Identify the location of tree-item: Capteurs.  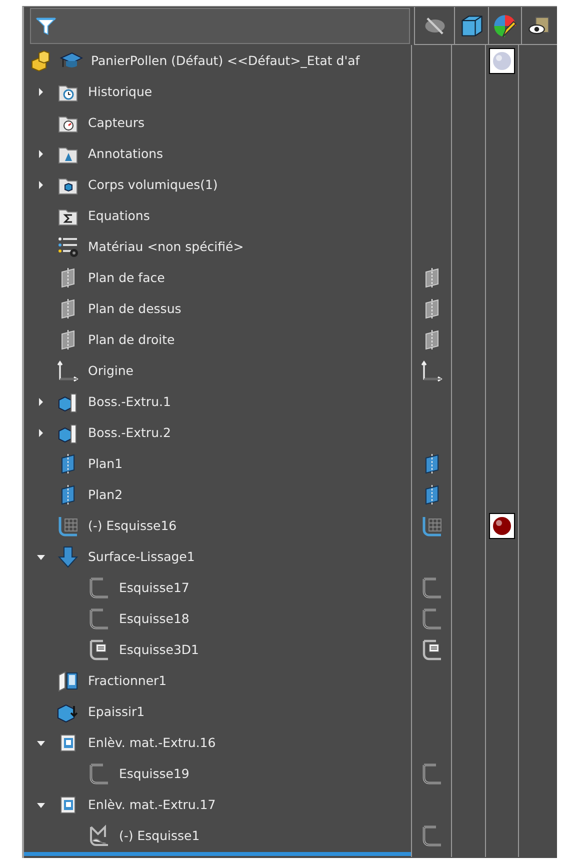
(116, 122).